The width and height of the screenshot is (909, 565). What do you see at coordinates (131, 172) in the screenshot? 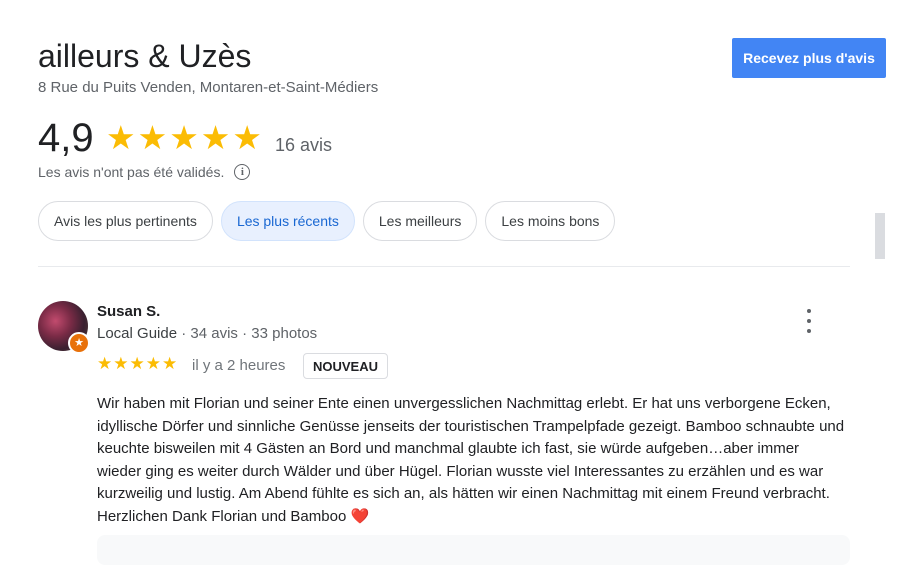
I see `disclaimer-text: Les avis n'ont pas été validés.` at bounding box center [131, 172].